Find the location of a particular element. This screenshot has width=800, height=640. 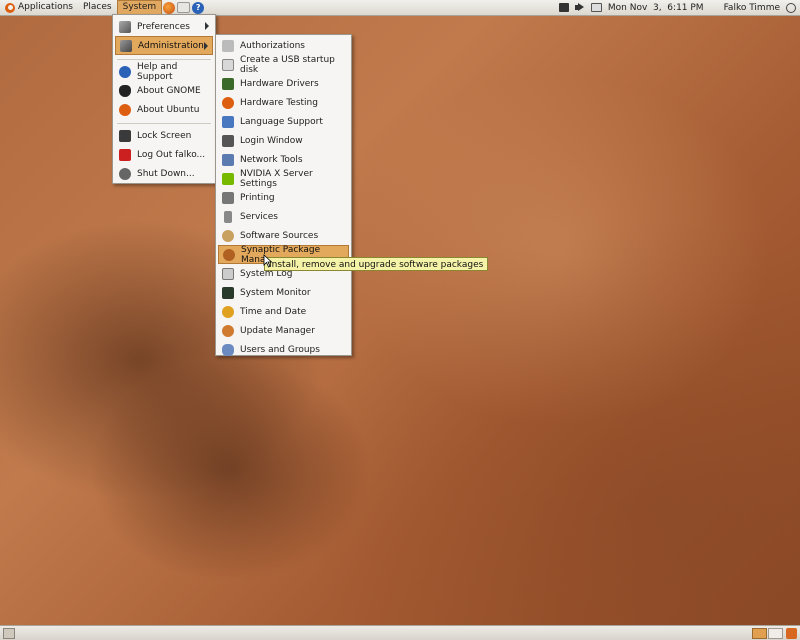

mouse-cursor-icon is located at coordinates (268, 261).